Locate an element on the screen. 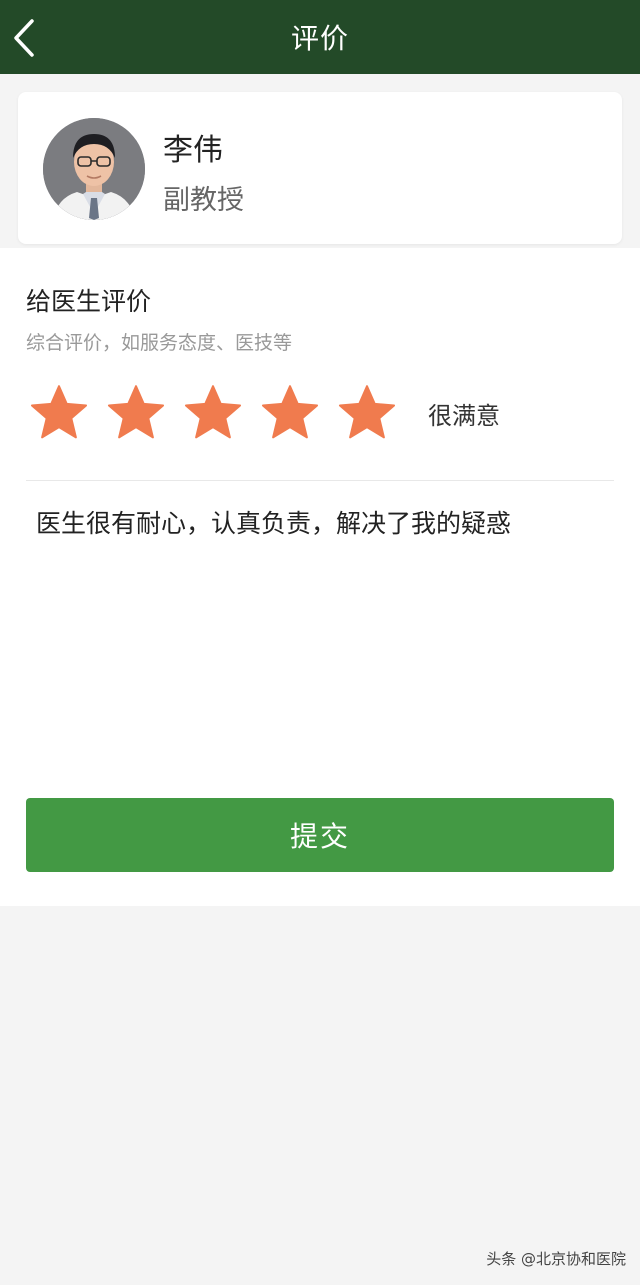 The width and height of the screenshot is (640, 1285). page-title: 评价 is located at coordinates (319, 38).